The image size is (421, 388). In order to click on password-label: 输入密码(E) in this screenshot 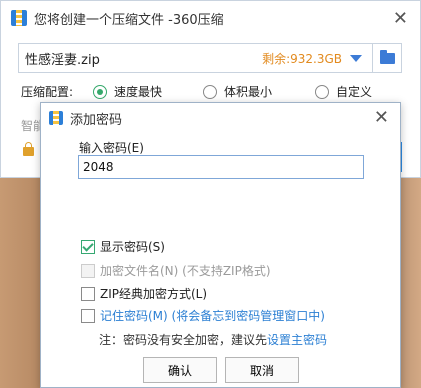, I will do `click(111, 148)`.